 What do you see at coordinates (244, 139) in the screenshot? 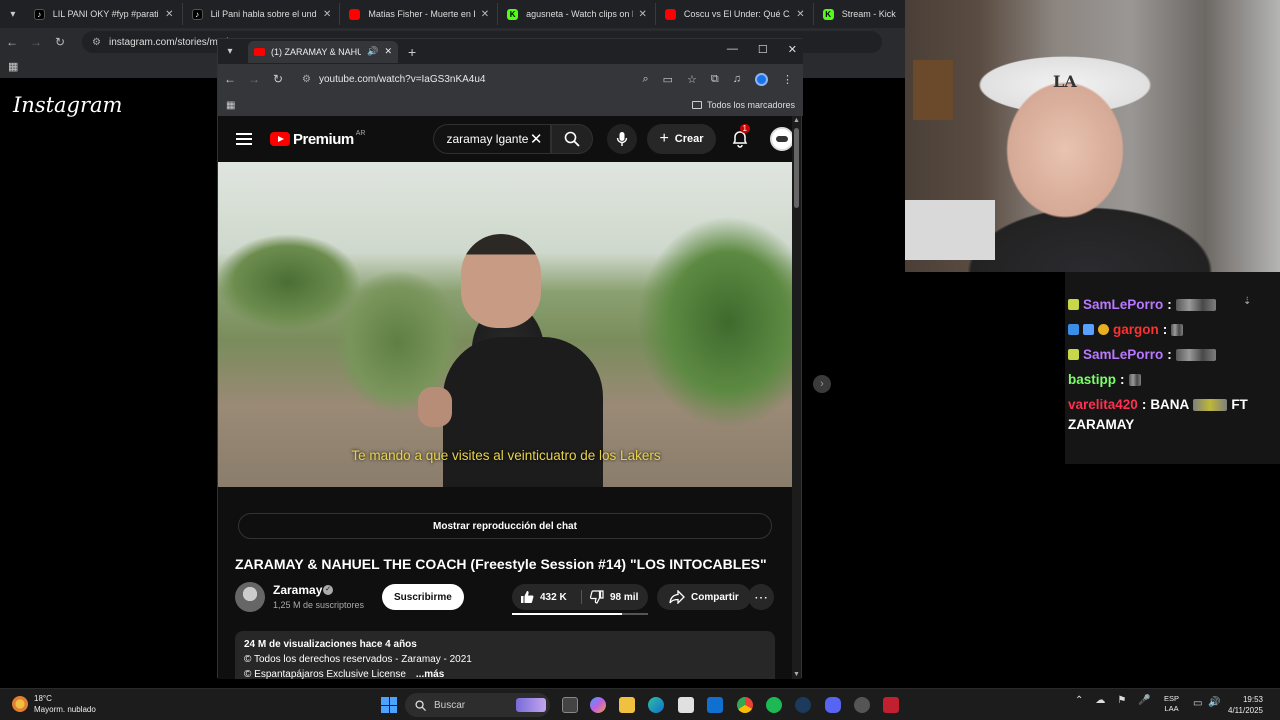
I see `menu-icon` at bounding box center [244, 139].